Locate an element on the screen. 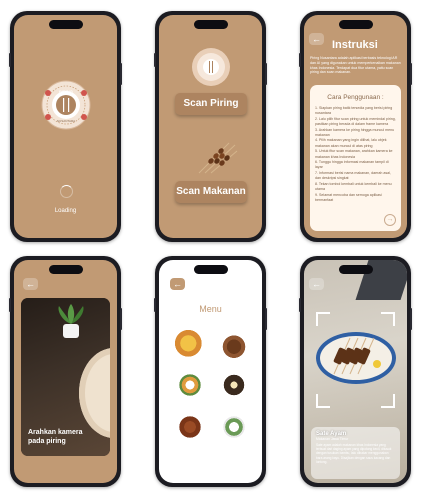 This screenshot has height=497, width=422. usage-title: Cara Penggunaan : is located at coordinates (355, 97).